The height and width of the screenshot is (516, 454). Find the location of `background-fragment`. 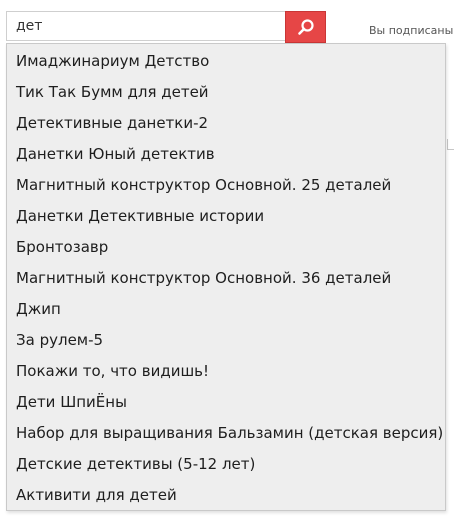

background-fragment is located at coordinates (450, 144).